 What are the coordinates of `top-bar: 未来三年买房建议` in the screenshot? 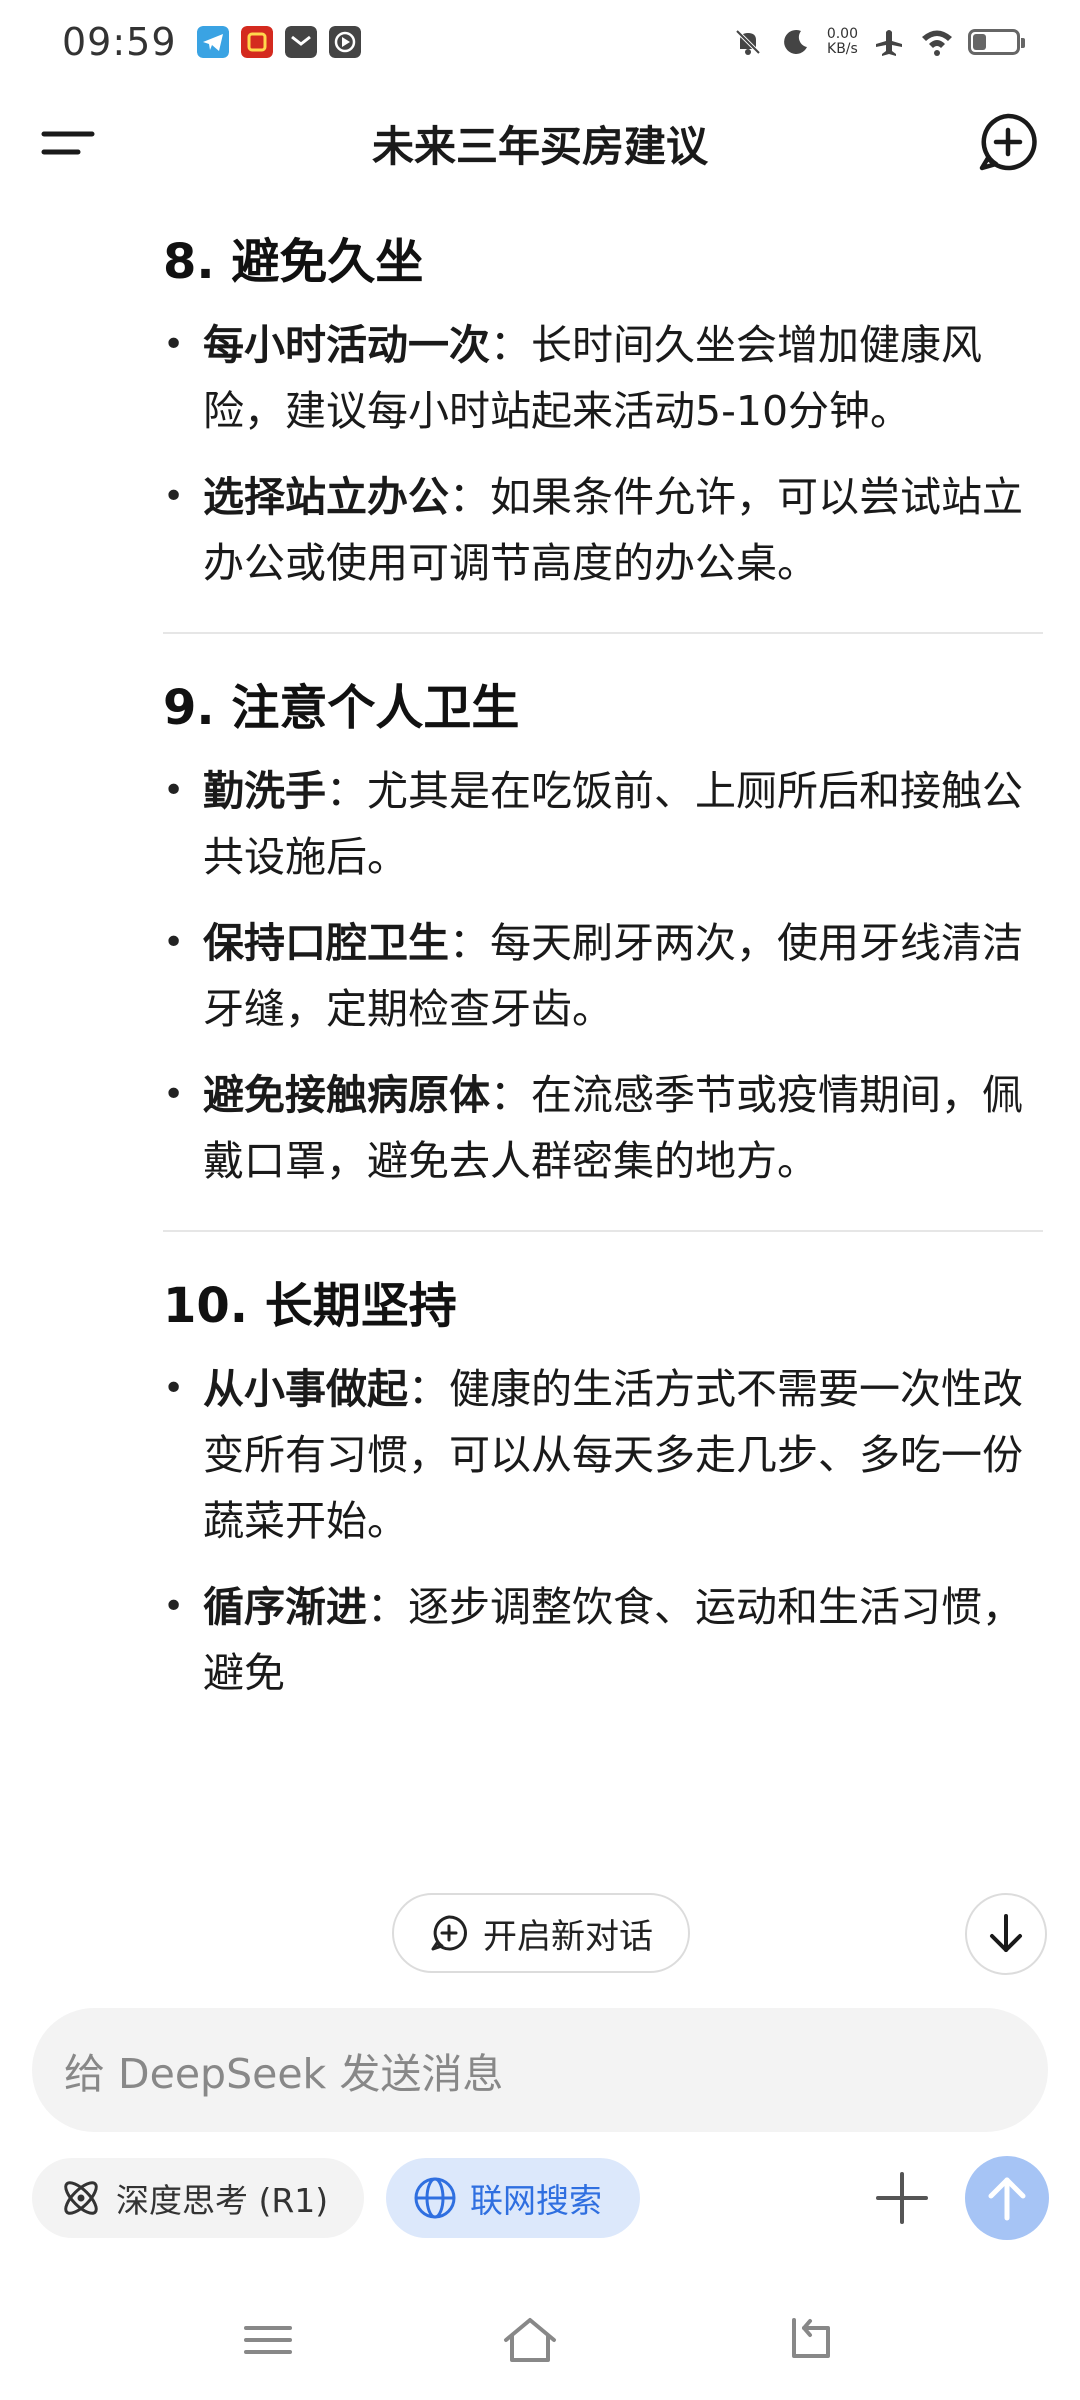 It's located at (540, 143).